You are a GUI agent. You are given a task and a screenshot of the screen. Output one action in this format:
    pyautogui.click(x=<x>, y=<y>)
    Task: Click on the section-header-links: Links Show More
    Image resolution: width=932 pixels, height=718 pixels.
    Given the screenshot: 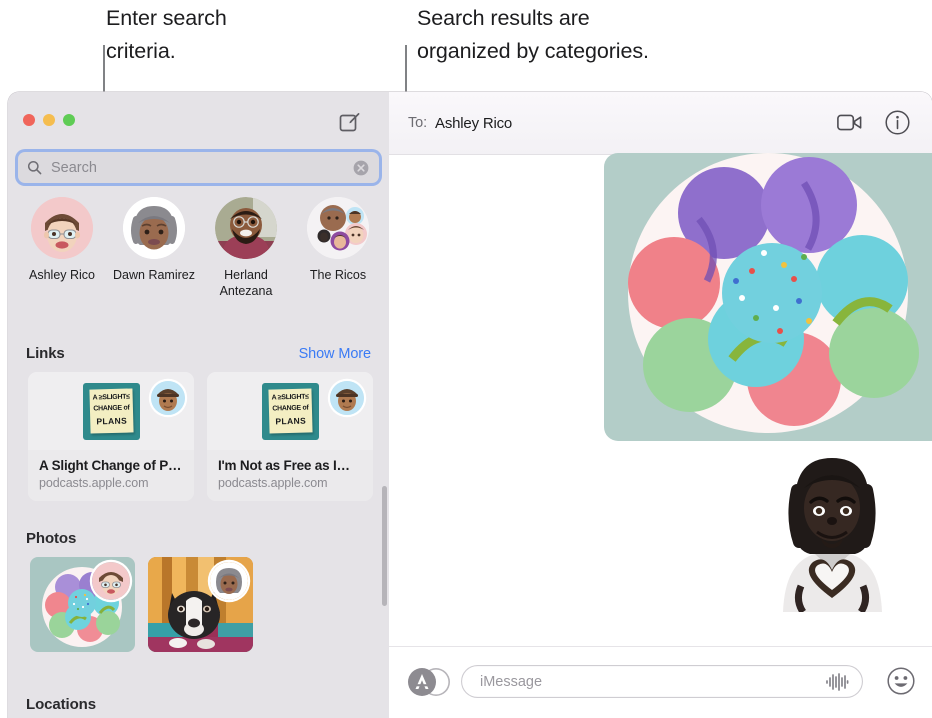 What is the action you would take?
    pyautogui.click(x=198, y=353)
    